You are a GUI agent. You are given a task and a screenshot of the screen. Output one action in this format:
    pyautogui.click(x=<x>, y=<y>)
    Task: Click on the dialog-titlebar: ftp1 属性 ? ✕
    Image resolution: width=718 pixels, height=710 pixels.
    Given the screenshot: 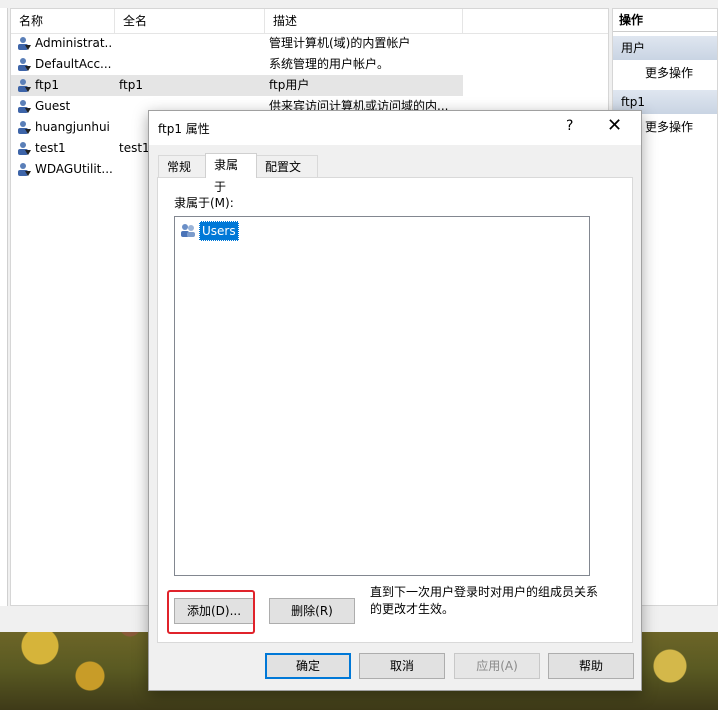 What is the action you would take?
    pyautogui.click(x=395, y=128)
    